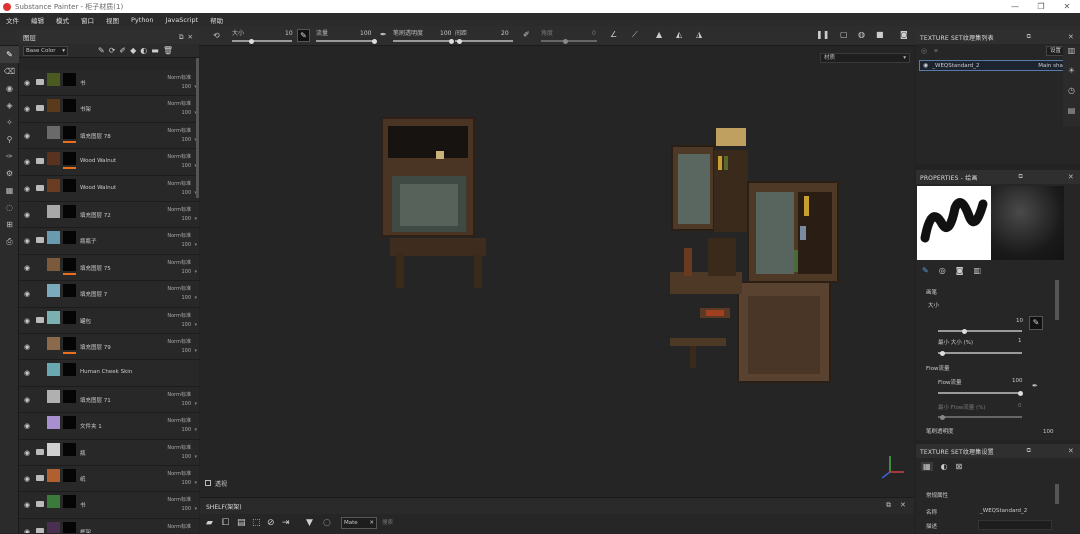 The width and height of the screenshot is (1080, 534). Describe the element at coordinates (37, 20) in the screenshot. I see `menu-edit: 编辑` at that location.